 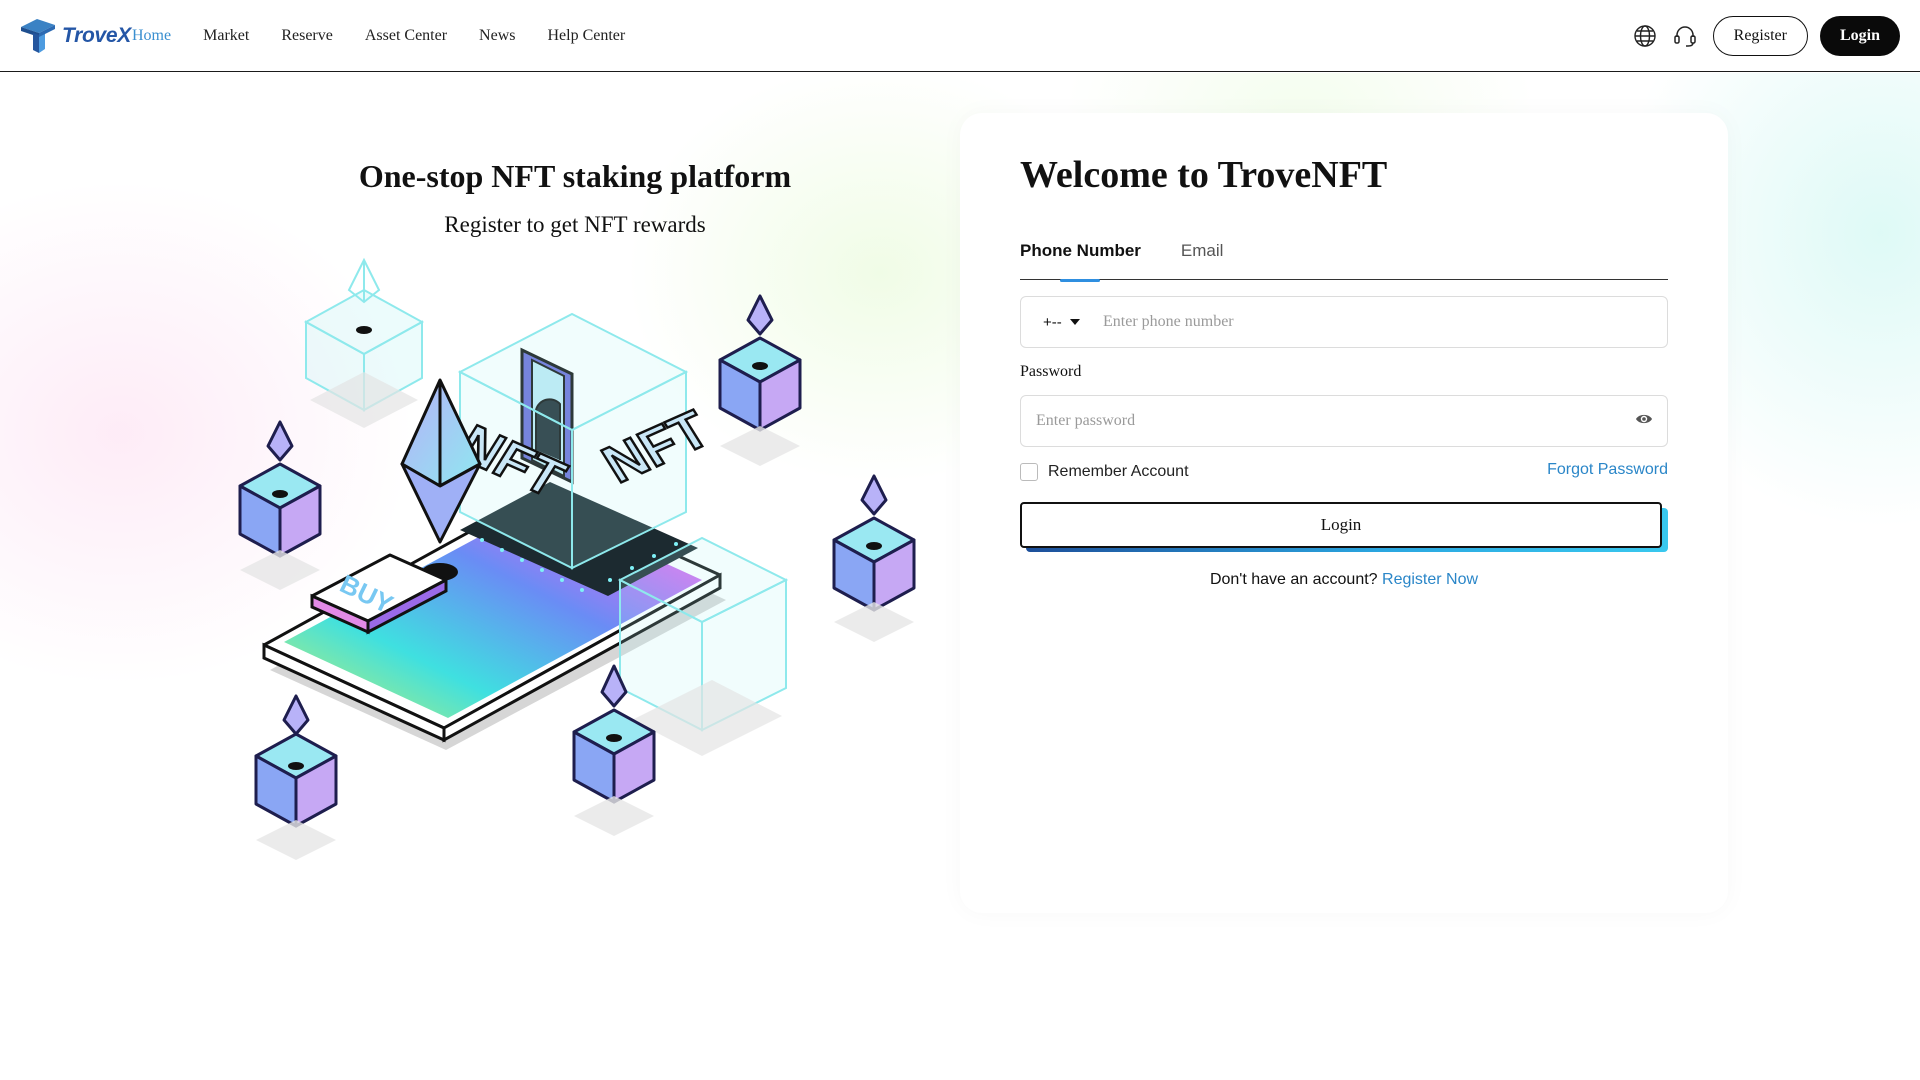 What do you see at coordinates (1341, 525) in the screenshot?
I see `login-button: Login` at bounding box center [1341, 525].